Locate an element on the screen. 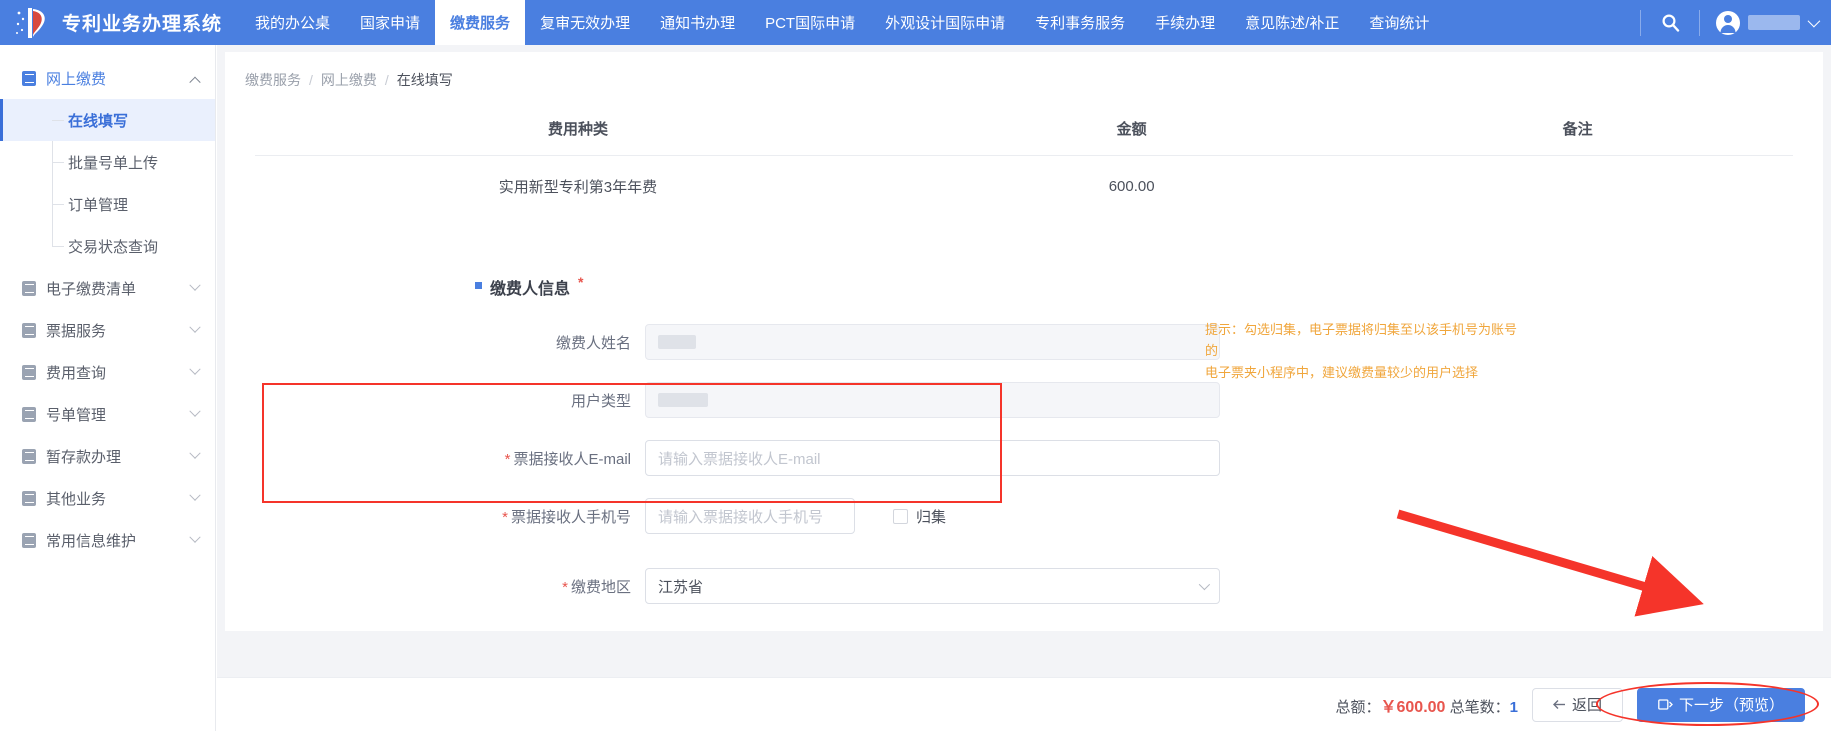 The width and height of the screenshot is (1831, 731). form-row-payer-name: 缴费人姓名 is located at coordinates (1024, 342).